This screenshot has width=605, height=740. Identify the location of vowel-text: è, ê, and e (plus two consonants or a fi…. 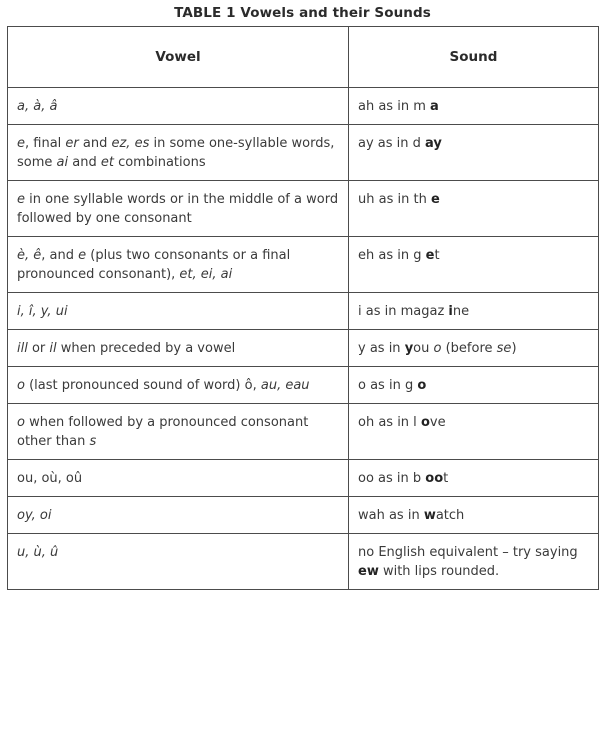
(154, 265).